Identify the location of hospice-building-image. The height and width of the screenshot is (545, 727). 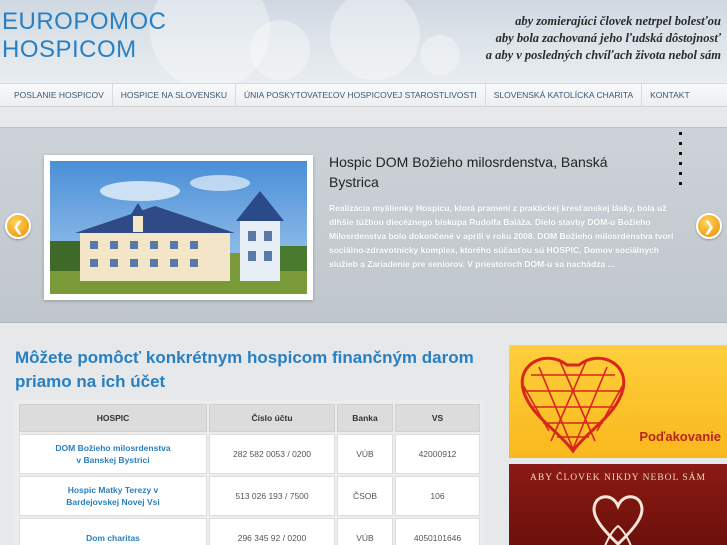
(178, 227).